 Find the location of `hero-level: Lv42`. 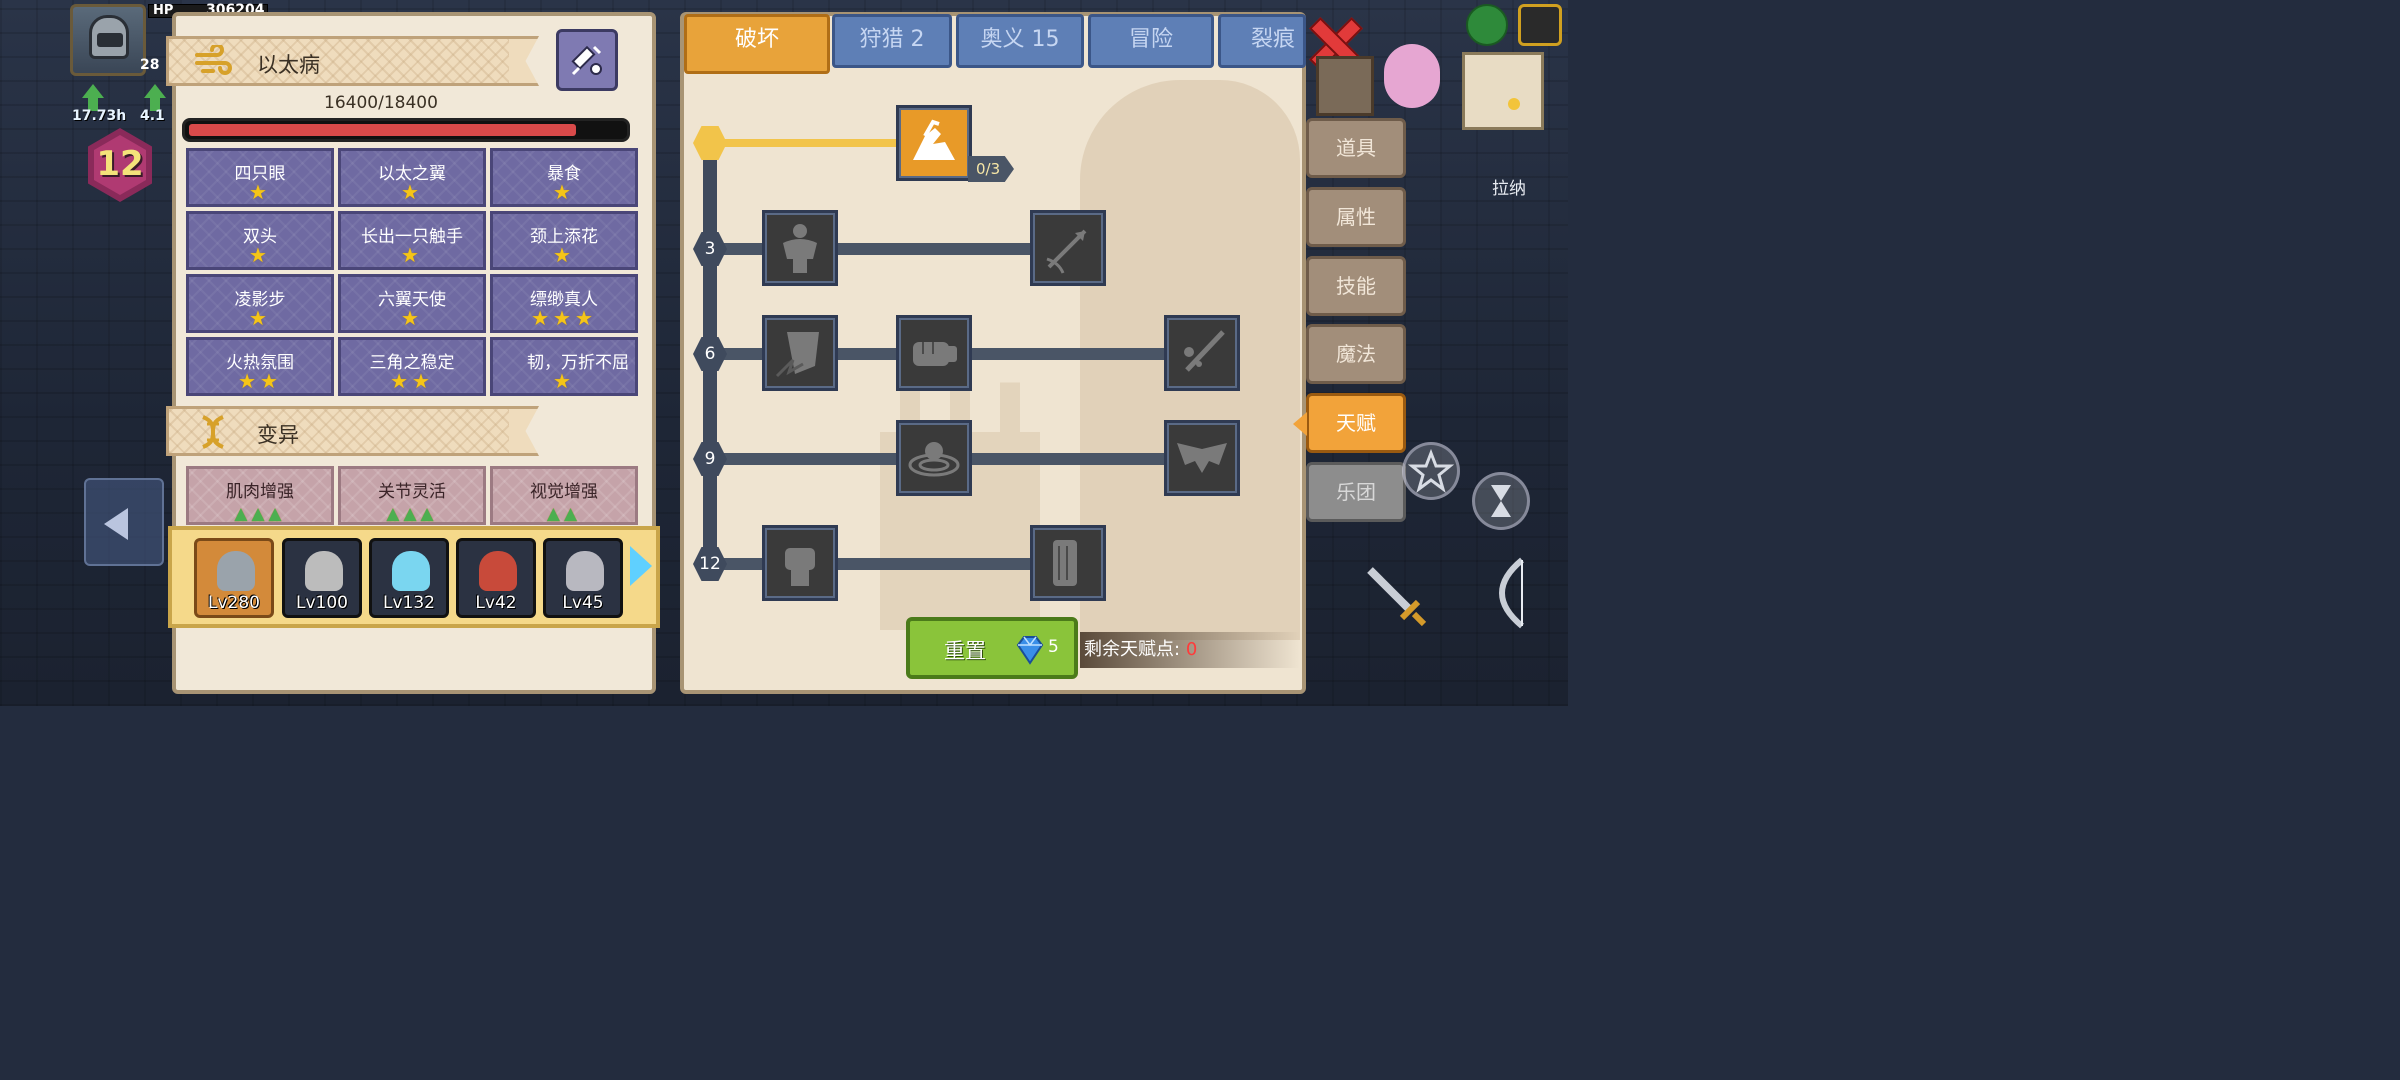

hero-level: Lv42 is located at coordinates (496, 603).